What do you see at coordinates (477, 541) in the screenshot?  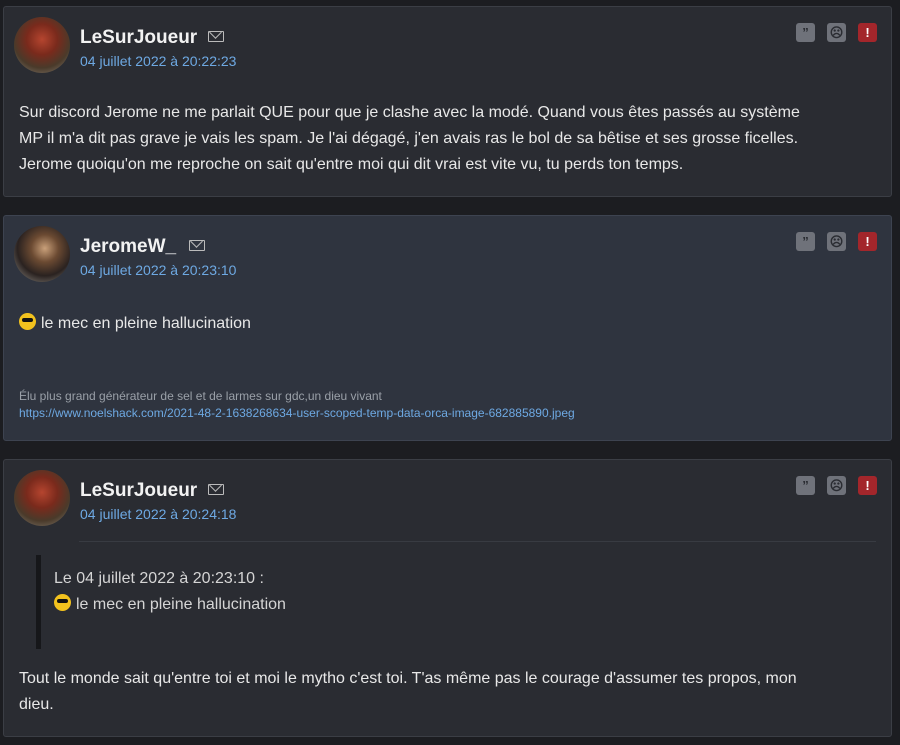 I see `divider` at bounding box center [477, 541].